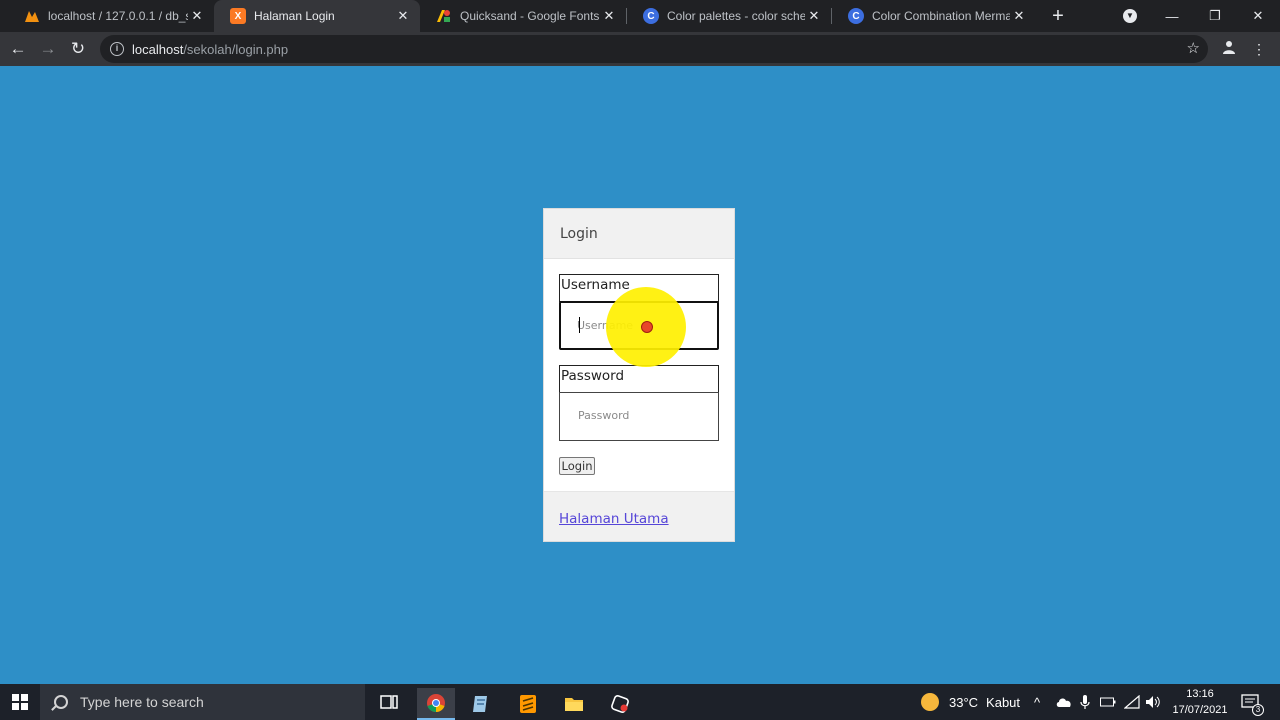  I want to click on taskbar-clock: 13:16 17/07/2021, so click(1200, 702).